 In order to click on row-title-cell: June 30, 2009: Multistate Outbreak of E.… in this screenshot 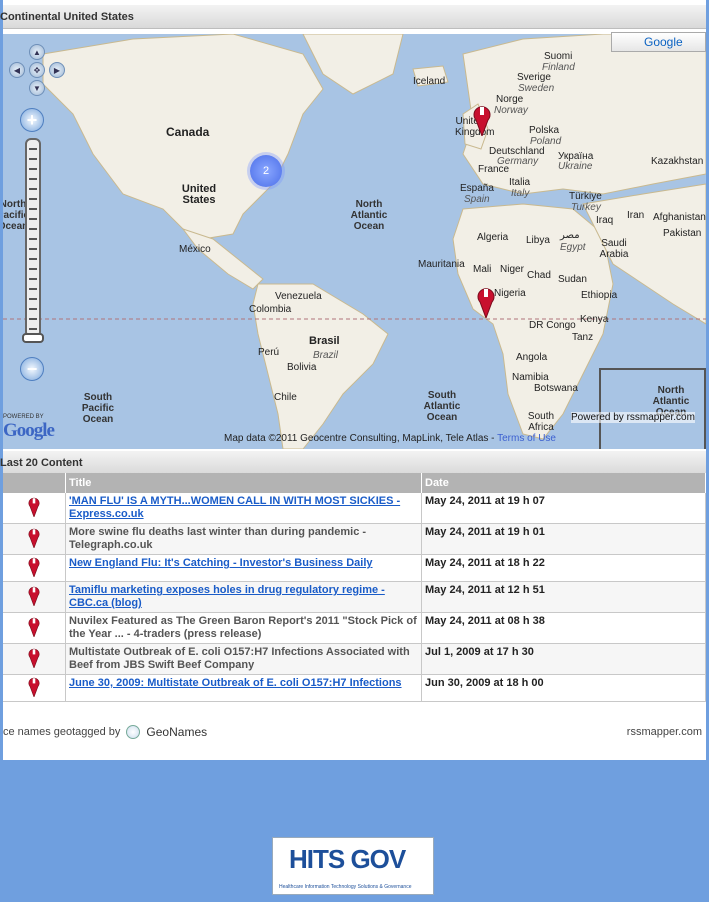, I will do `click(243, 688)`.